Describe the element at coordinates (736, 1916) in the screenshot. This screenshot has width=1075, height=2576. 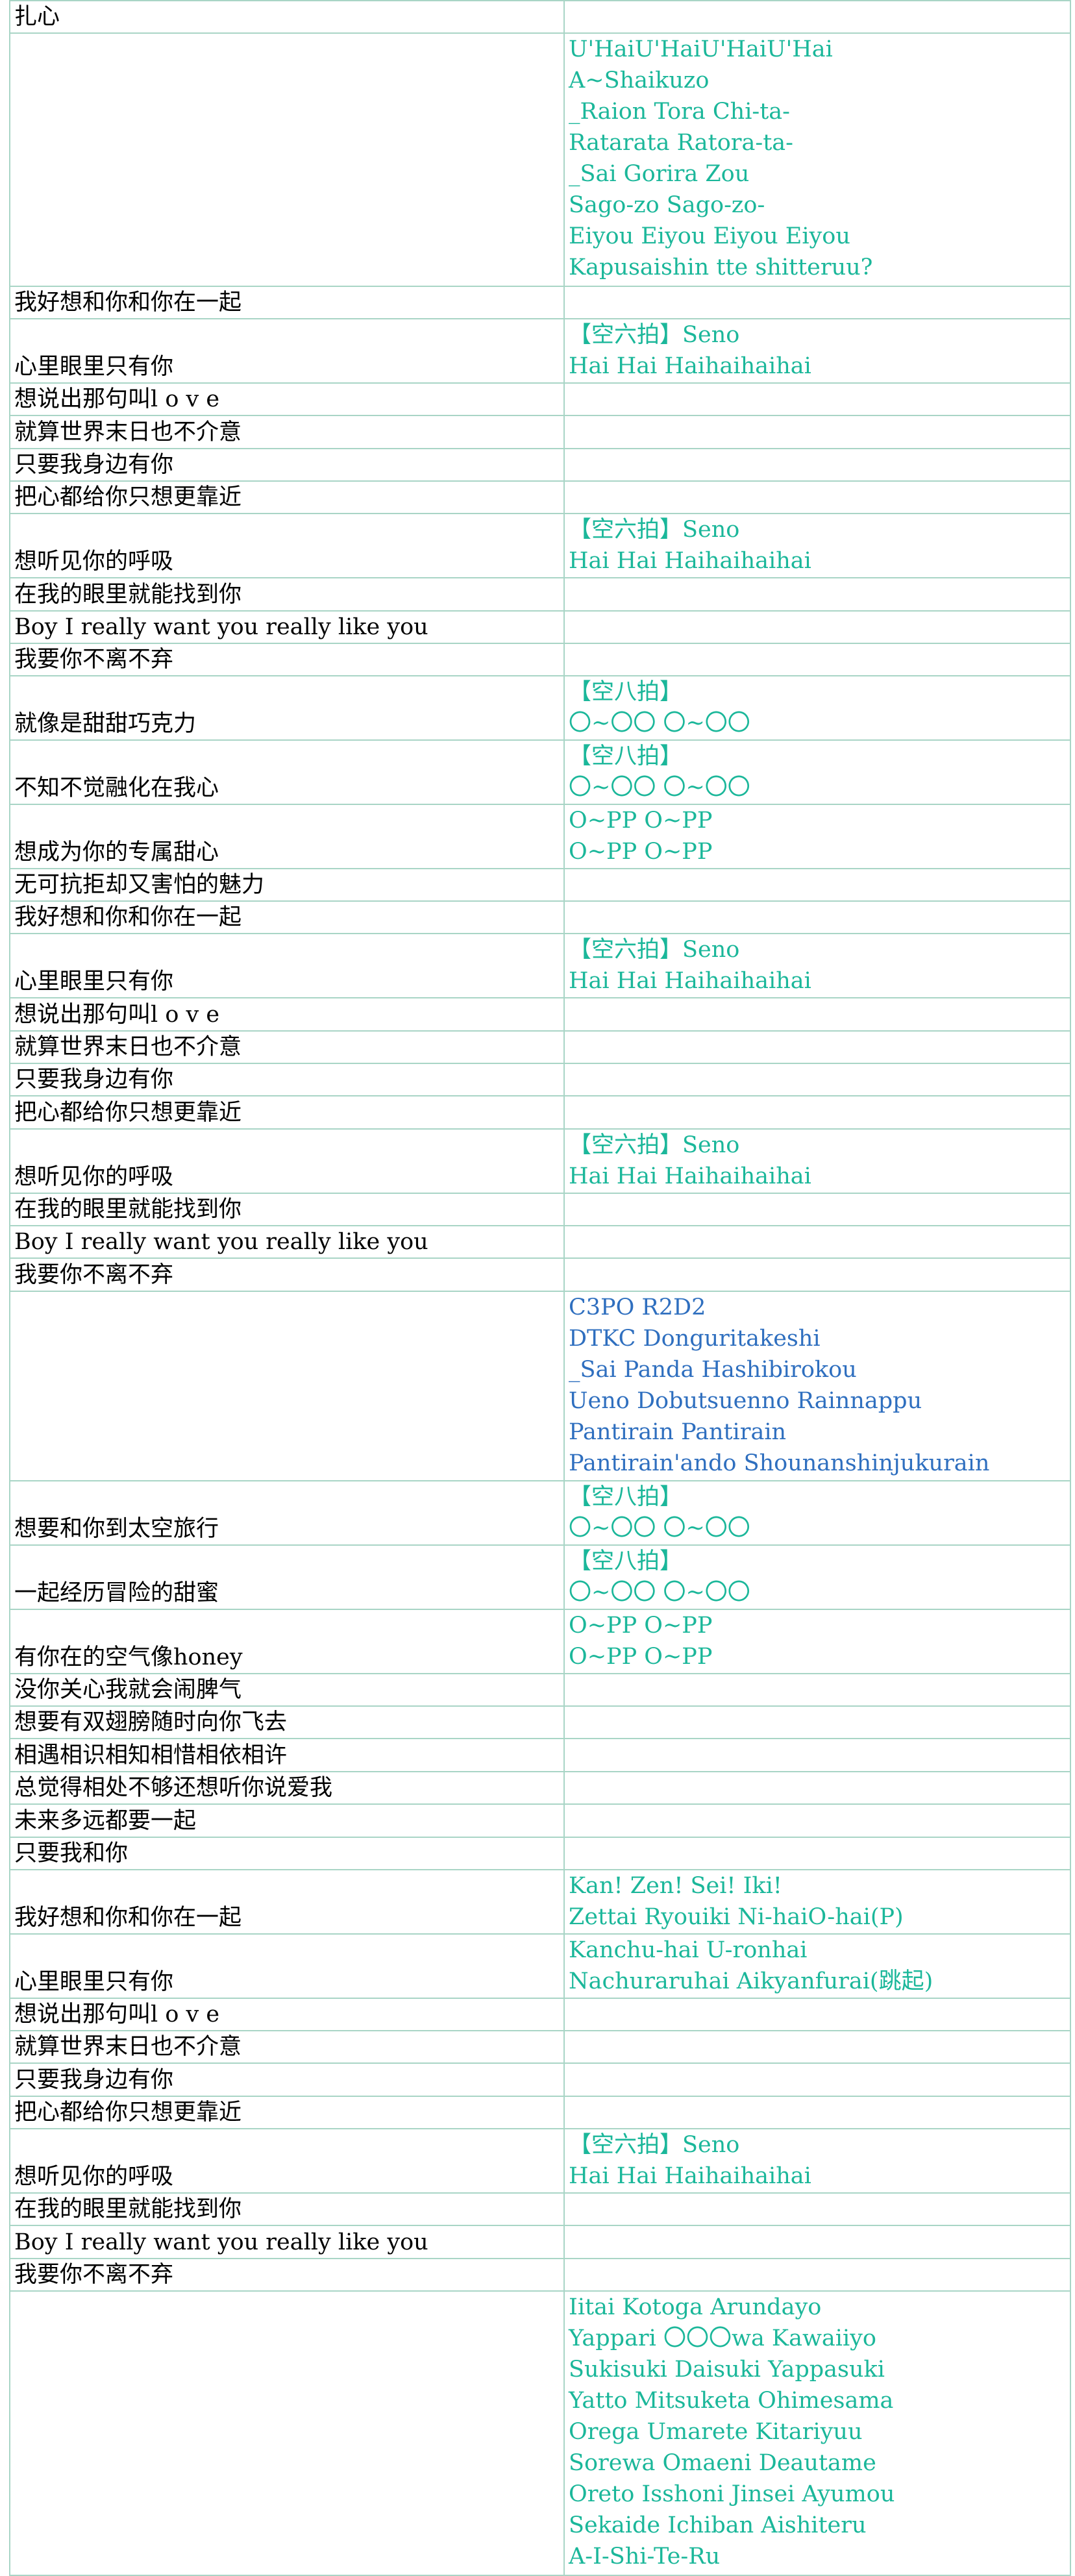
I see `call-line: Zettai Ryouiki Ni-haiO-hai(P)` at that location.